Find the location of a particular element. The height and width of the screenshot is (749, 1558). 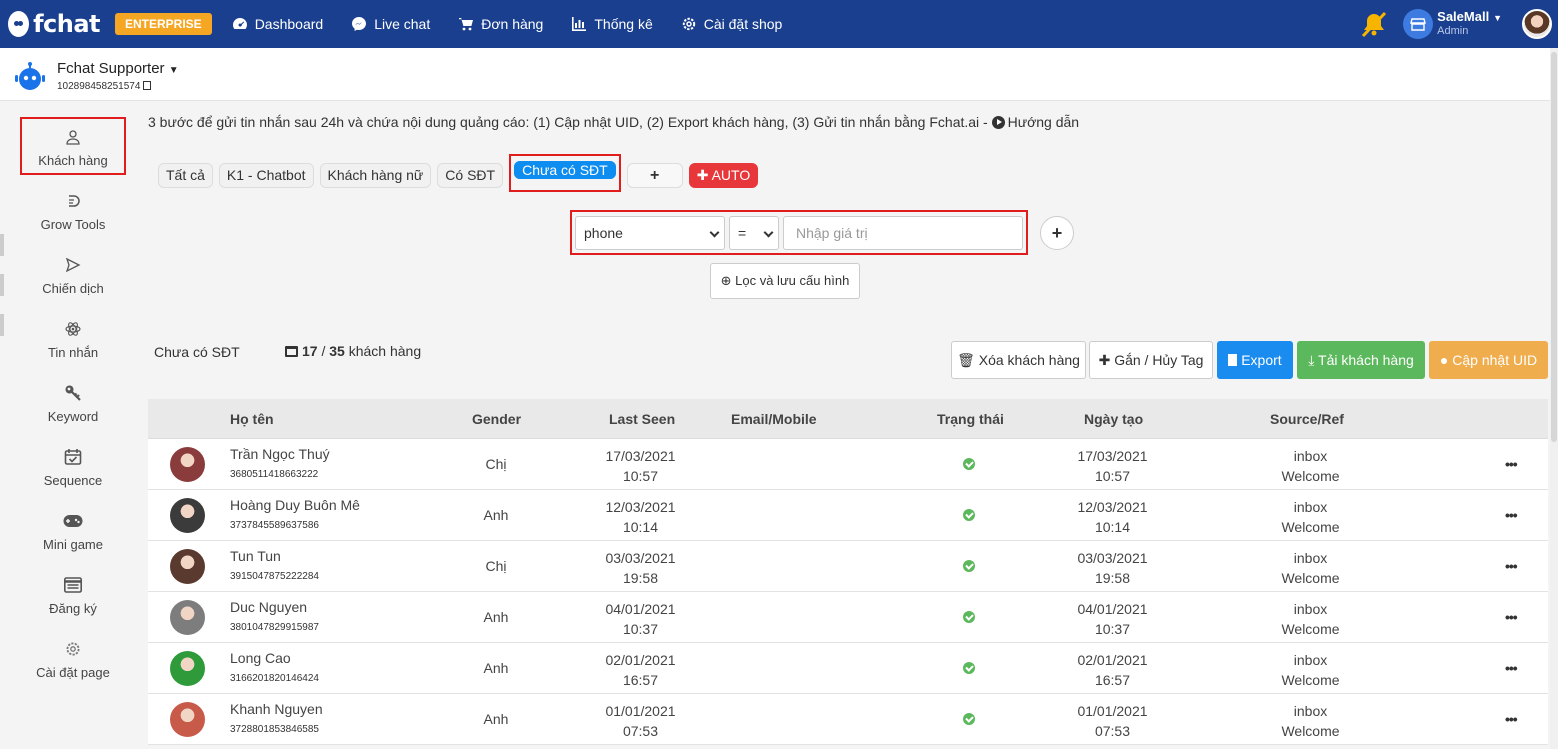

update-uid-label: Cập nhật UID is located at coordinates (1495, 360).